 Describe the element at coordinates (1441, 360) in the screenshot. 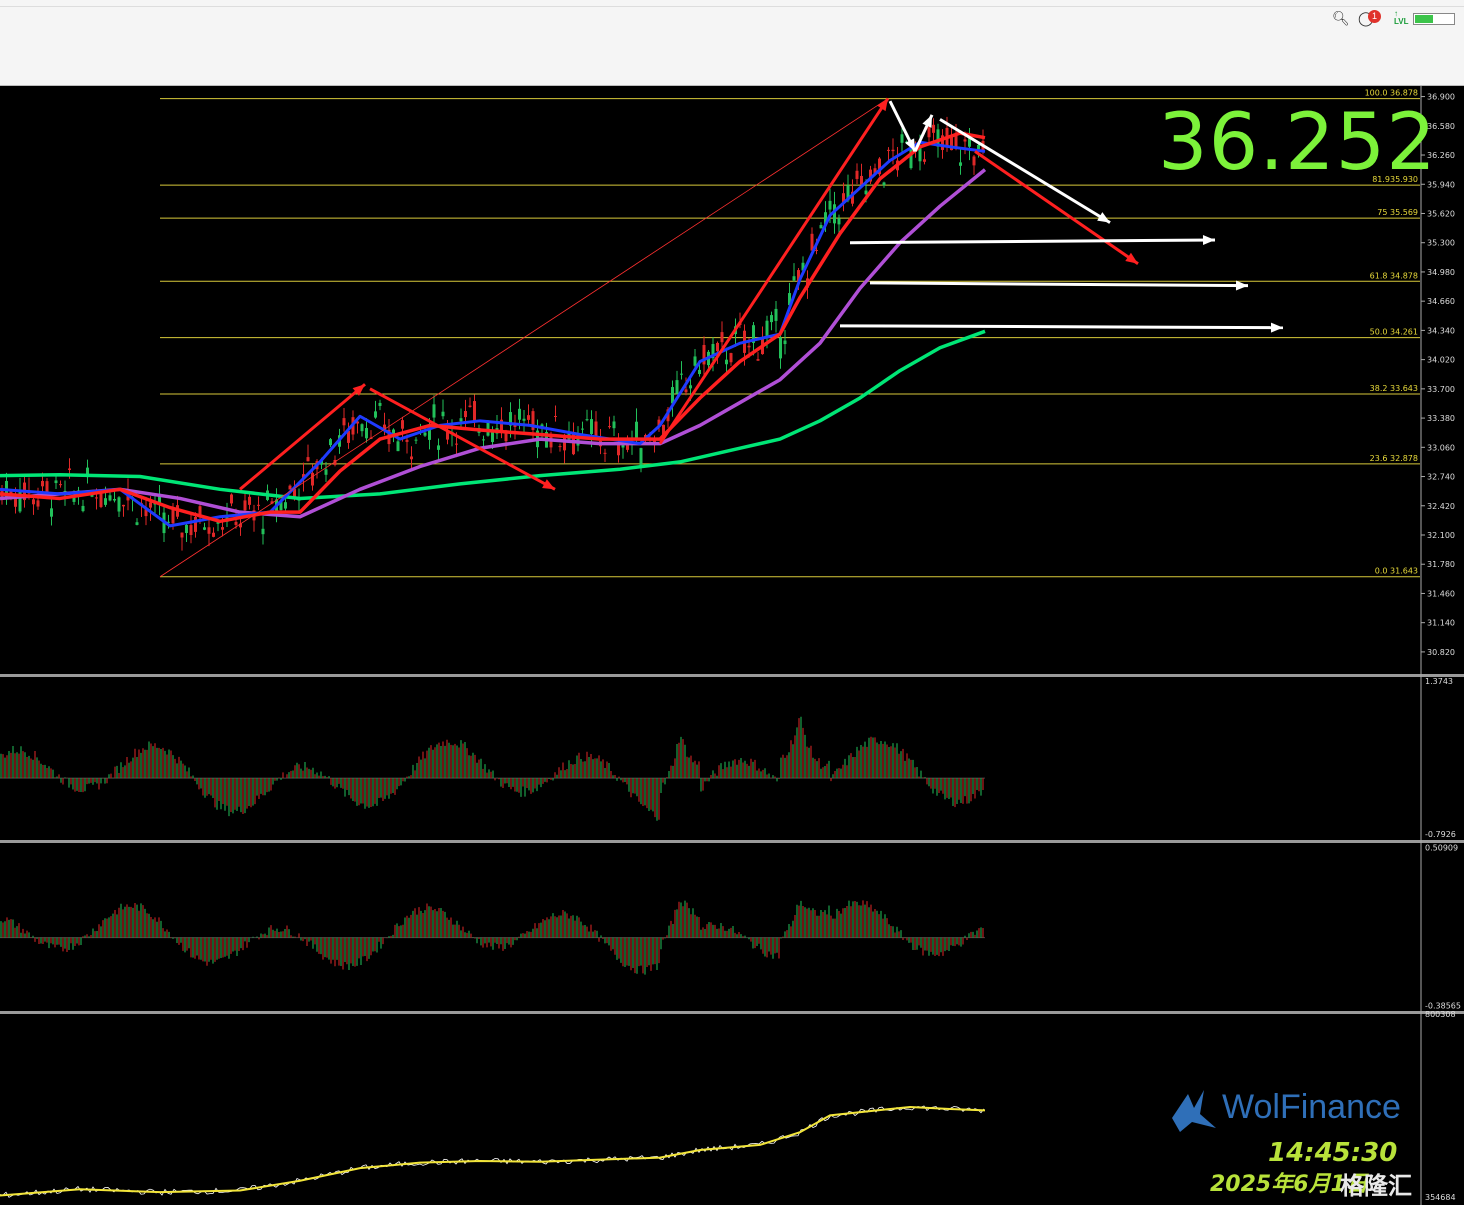

I see `price-tick-label: 34.020` at that location.